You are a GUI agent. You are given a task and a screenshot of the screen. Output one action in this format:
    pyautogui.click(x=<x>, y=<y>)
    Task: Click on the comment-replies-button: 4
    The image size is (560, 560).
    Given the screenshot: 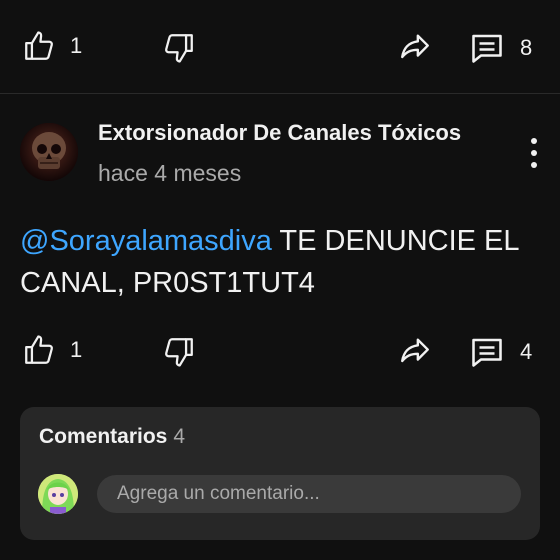 What is the action you would take?
    pyautogui.click(x=500, y=352)
    